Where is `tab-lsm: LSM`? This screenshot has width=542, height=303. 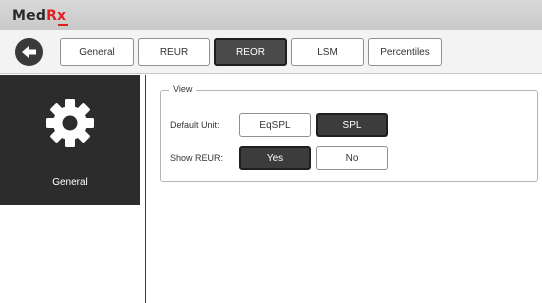 tab-lsm: LSM is located at coordinates (327, 52).